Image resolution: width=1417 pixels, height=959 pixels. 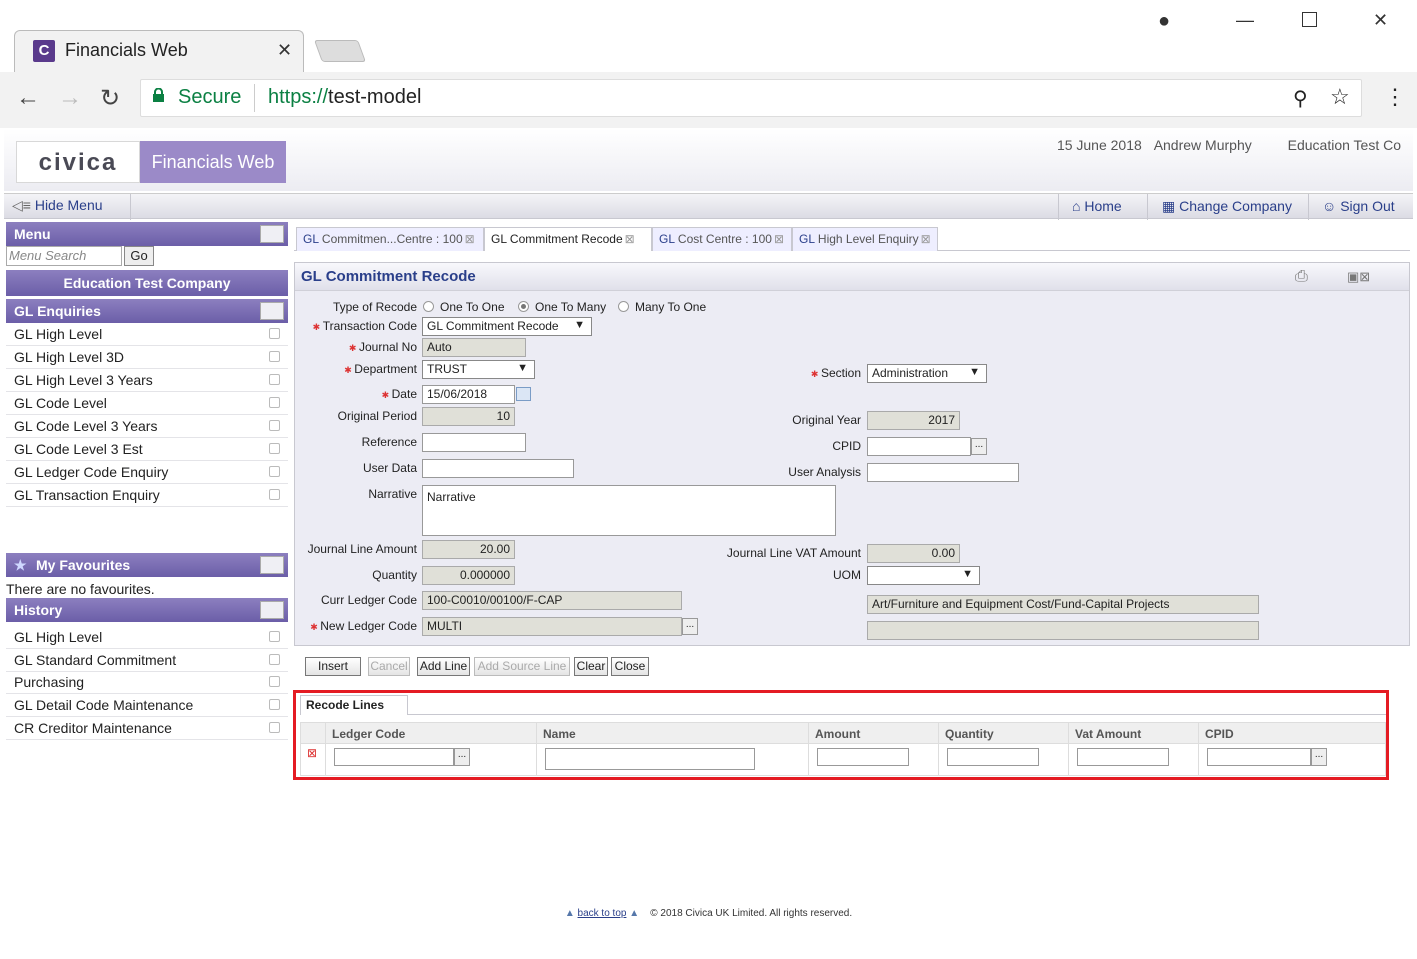 I want to click on user-analysis-field, so click(x=943, y=472).